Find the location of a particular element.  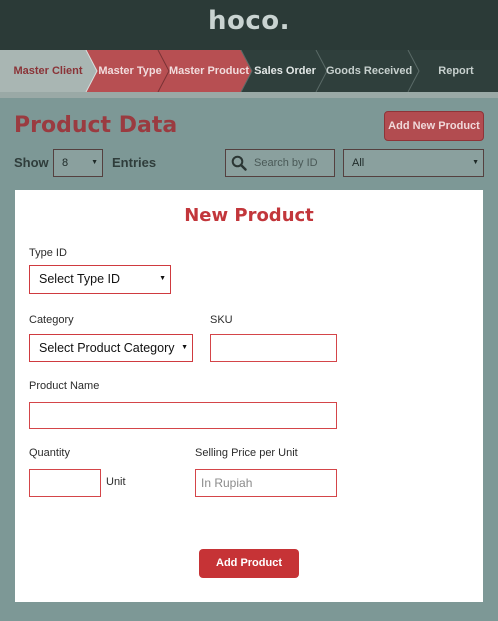

category-value: Select Product Category is located at coordinates (107, 348).